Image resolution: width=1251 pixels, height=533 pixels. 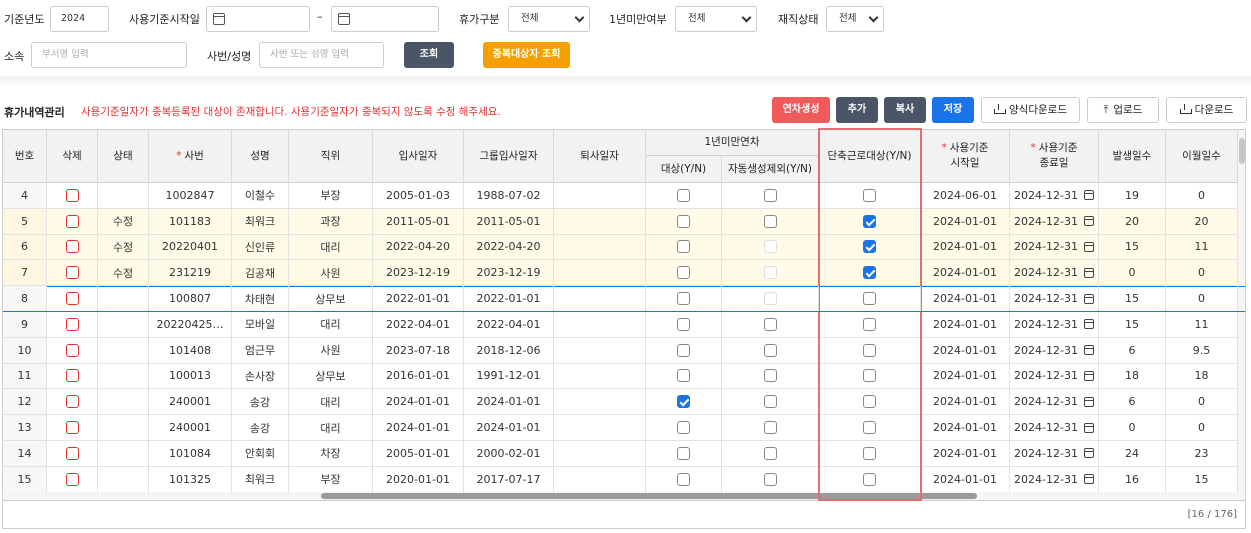 I want to click on start-date-from, so click(x=258, y=19).